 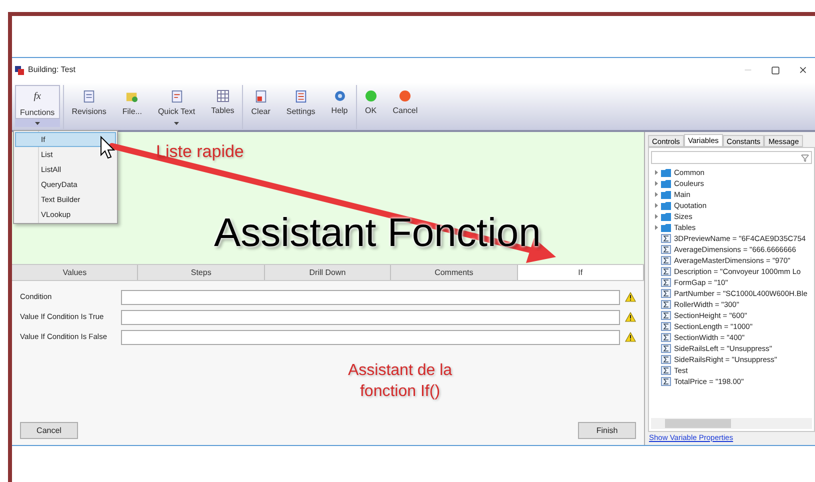 What do you see at coordinates (19, 70) in the screenshot?
I see `app-icon` at bounding box center [19, 70].